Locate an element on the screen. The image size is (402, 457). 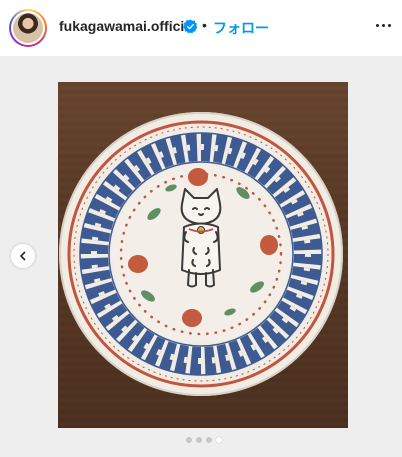
follow-button: フォロー is located at coordinates (241, 28).